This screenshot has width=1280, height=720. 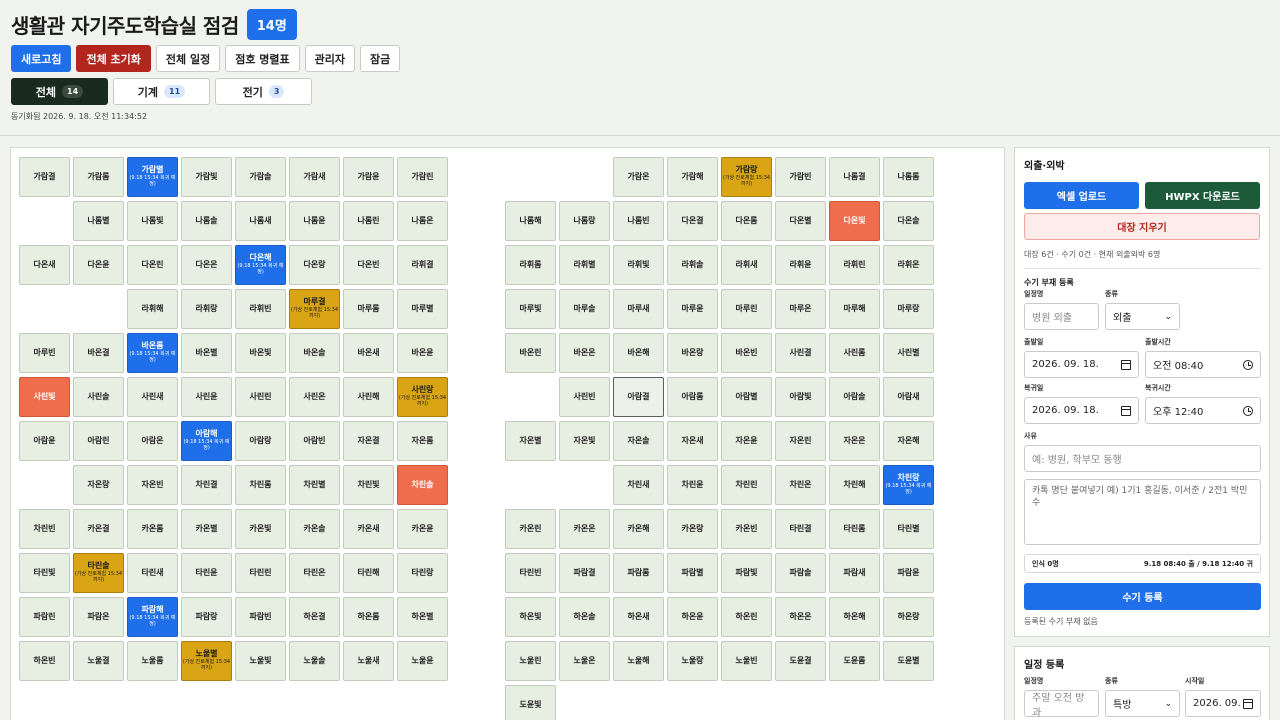 I want to click on seat: 파람솔, so click(x=800, y=573).